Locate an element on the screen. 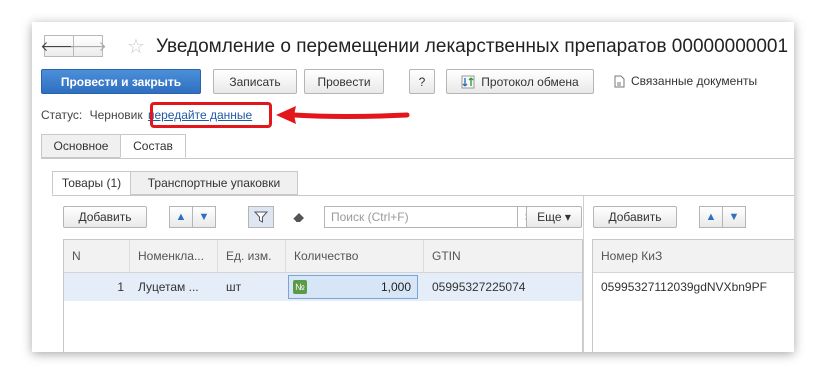 The height and width of the screenshot is (386, 825). filter-button is located at coordinates (261, 217).